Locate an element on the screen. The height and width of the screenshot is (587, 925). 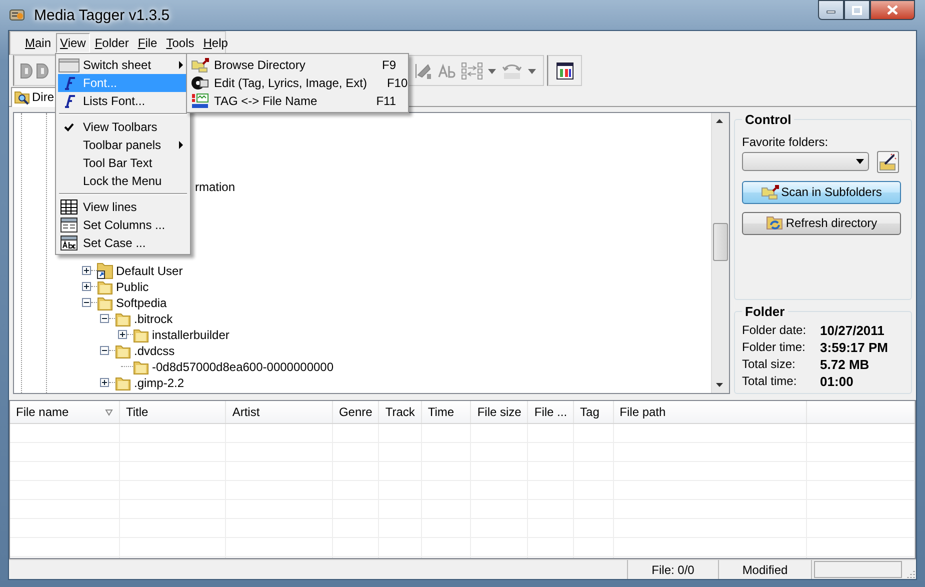
menu-item: Edit (Tag, Lyrics, Image, Ext) F10 is located at coordinates (297, 83).